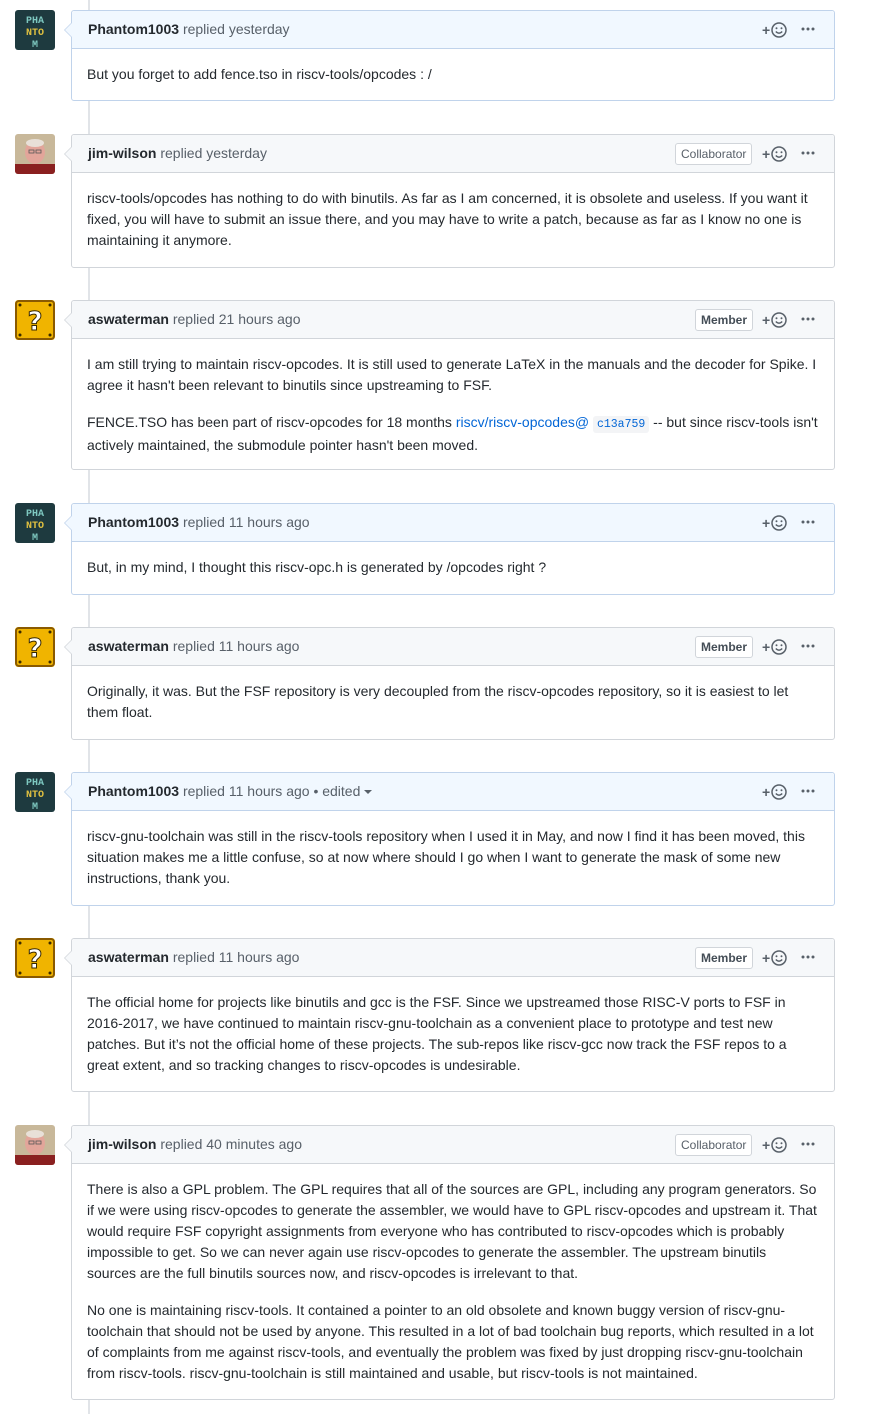 The height and width of the screenshot is (1414, 894). Describe the element at coordinates (621, 424) in the screenshot. I see `commit-sha: c13a759` at that location.